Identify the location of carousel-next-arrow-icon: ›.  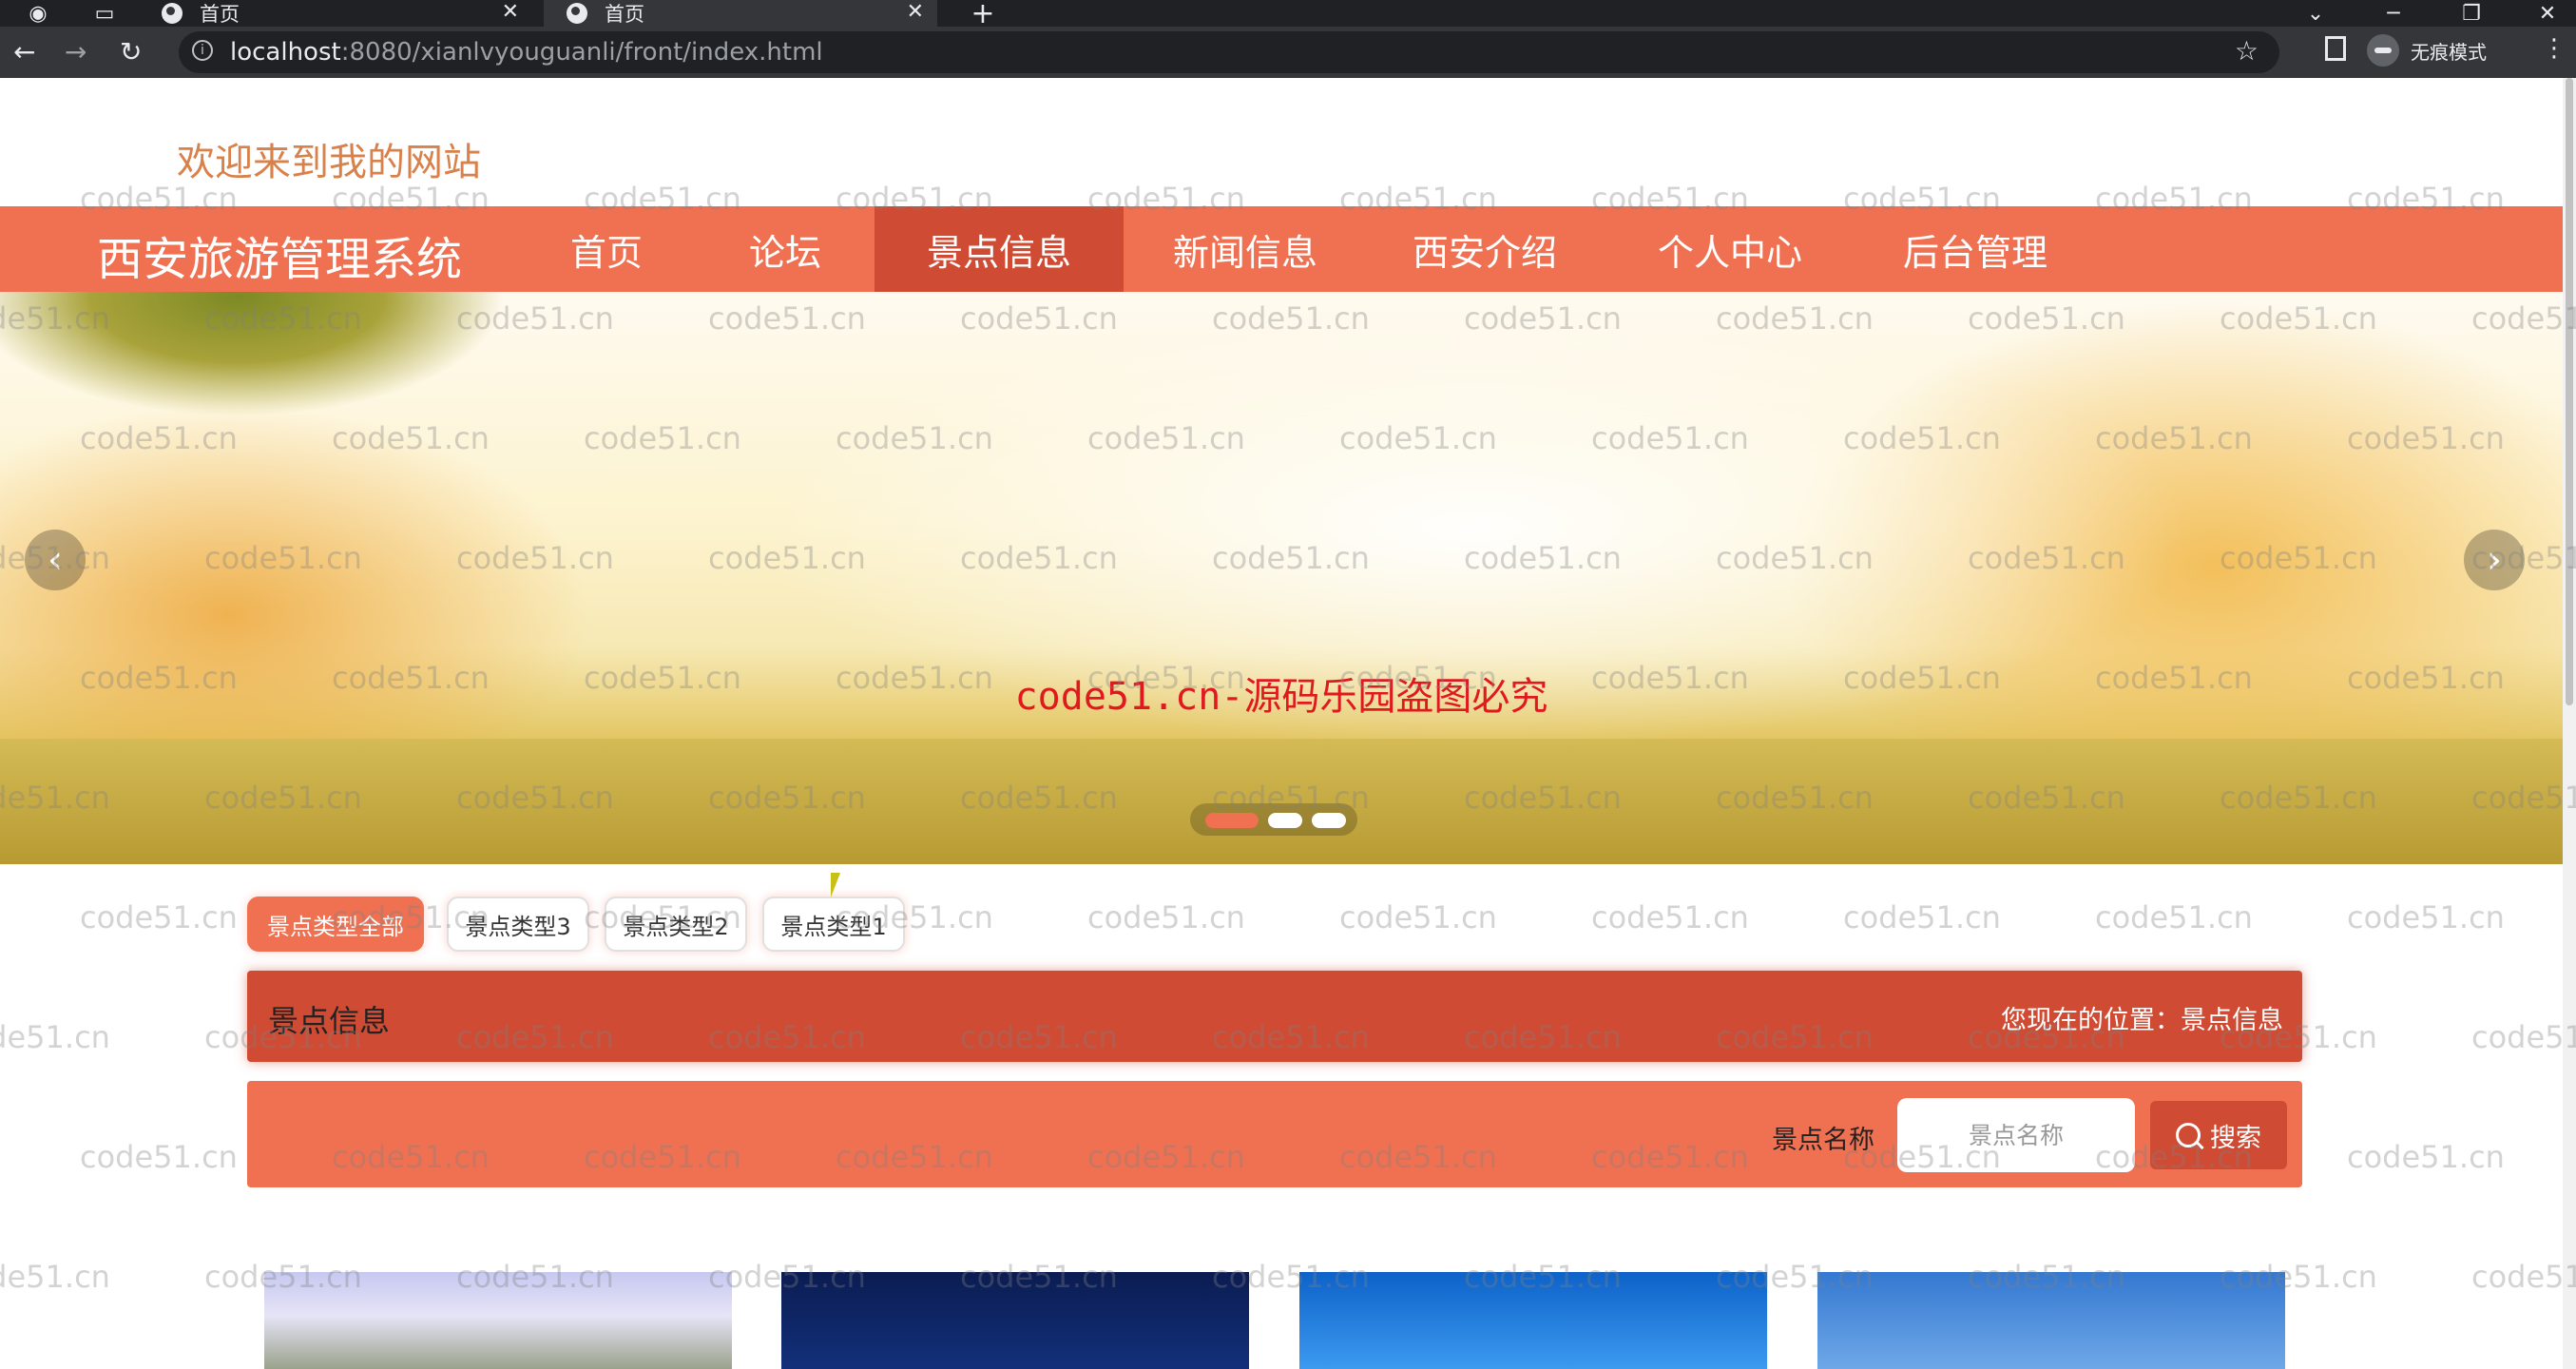
(2494, 560).